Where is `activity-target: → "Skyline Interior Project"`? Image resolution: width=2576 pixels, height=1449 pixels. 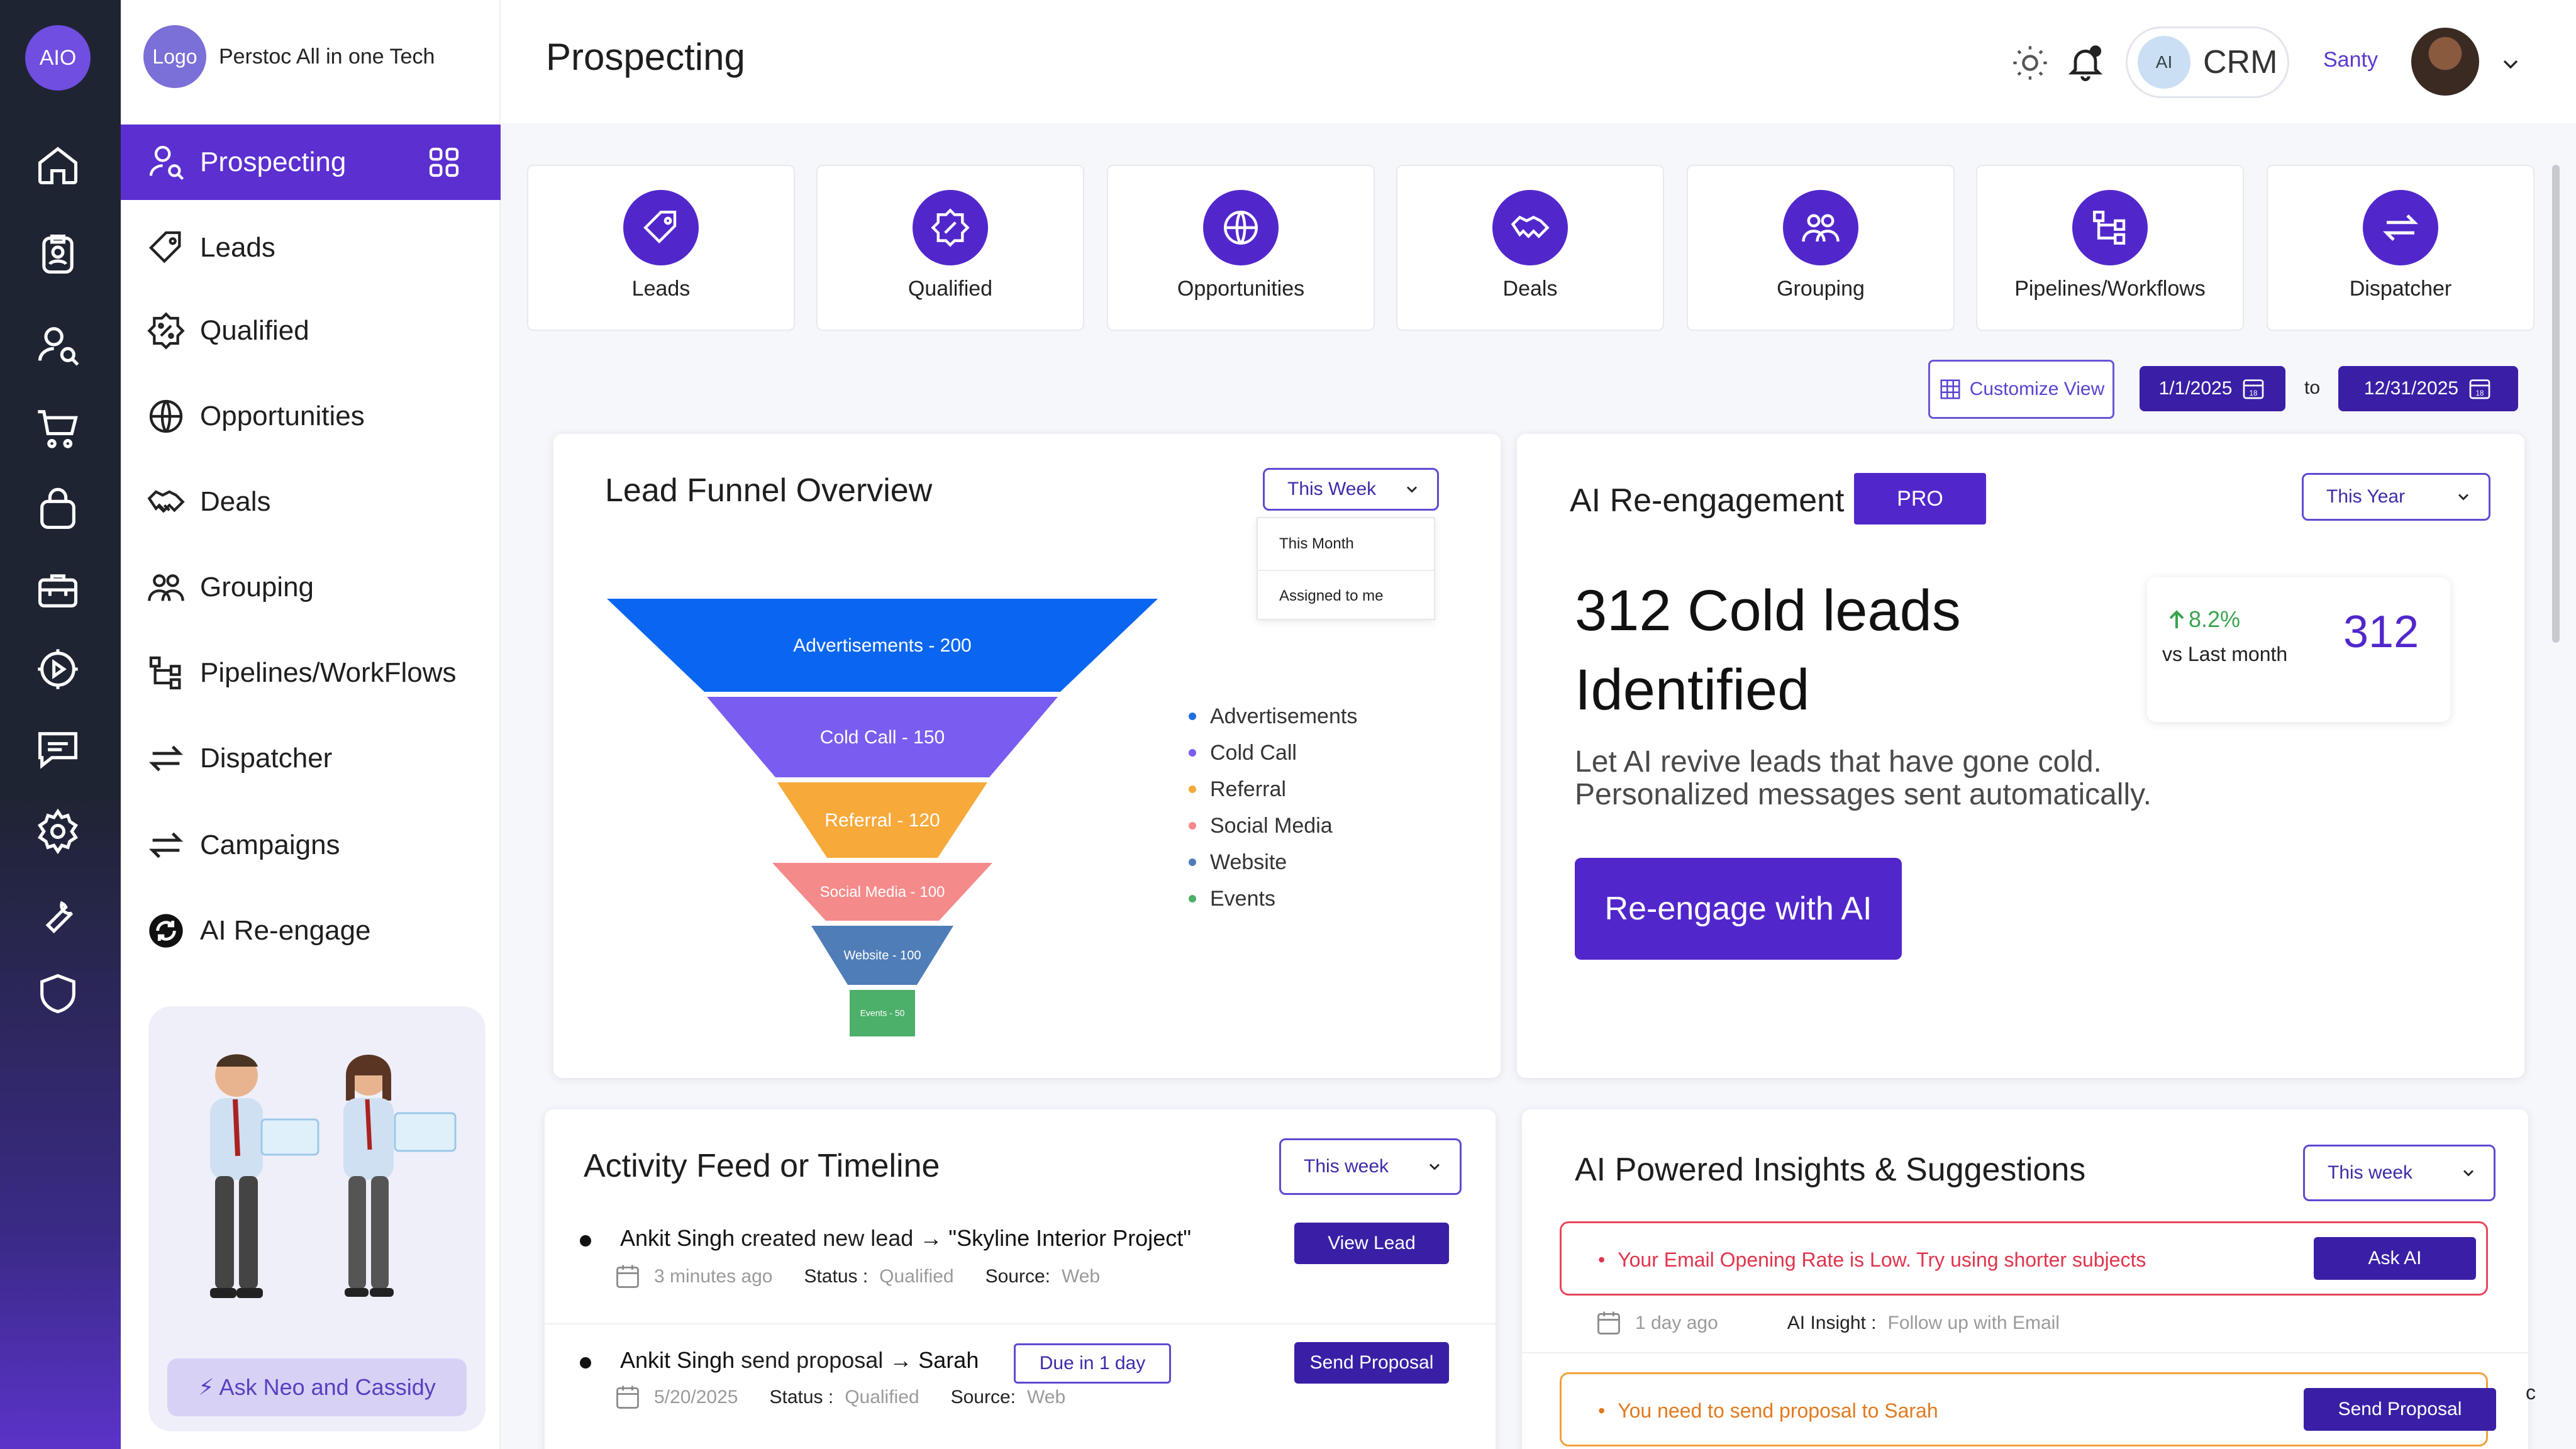 activity-target: → "Skyline Interior Project" is located at coordinates (1055, 1238).